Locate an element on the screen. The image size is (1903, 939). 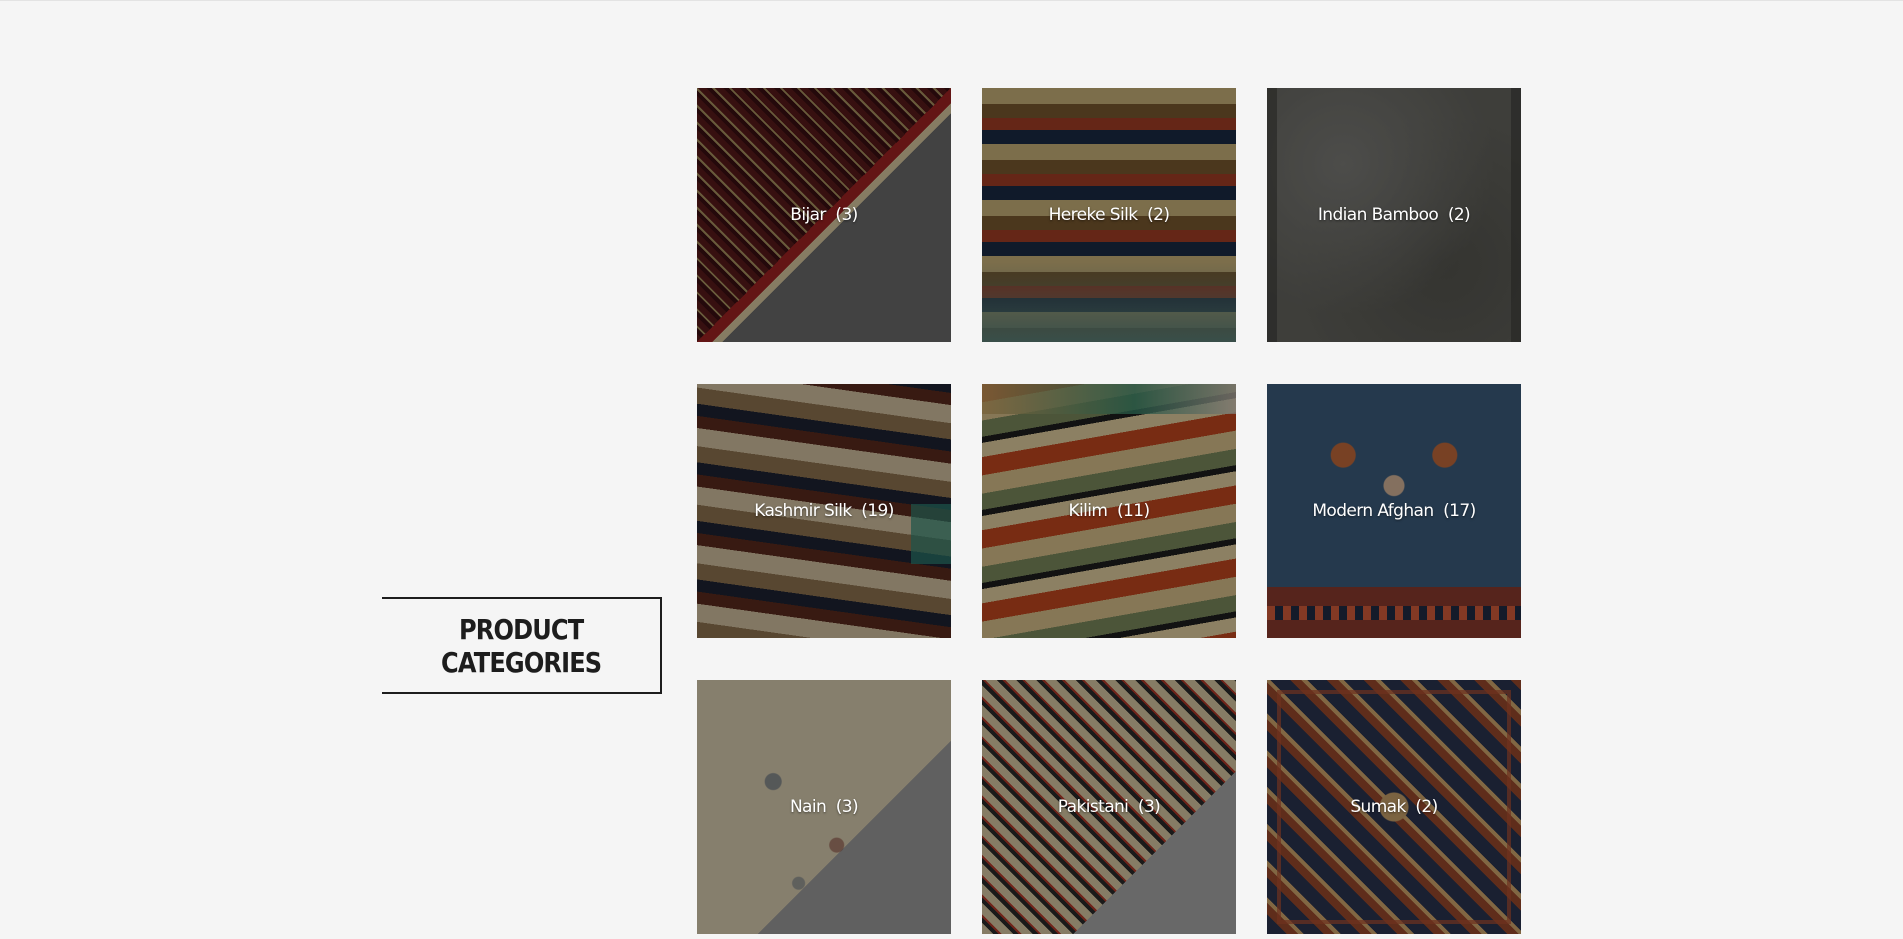
category-tile-bijar: Bijar (3) is located at coordinates (824, 215).